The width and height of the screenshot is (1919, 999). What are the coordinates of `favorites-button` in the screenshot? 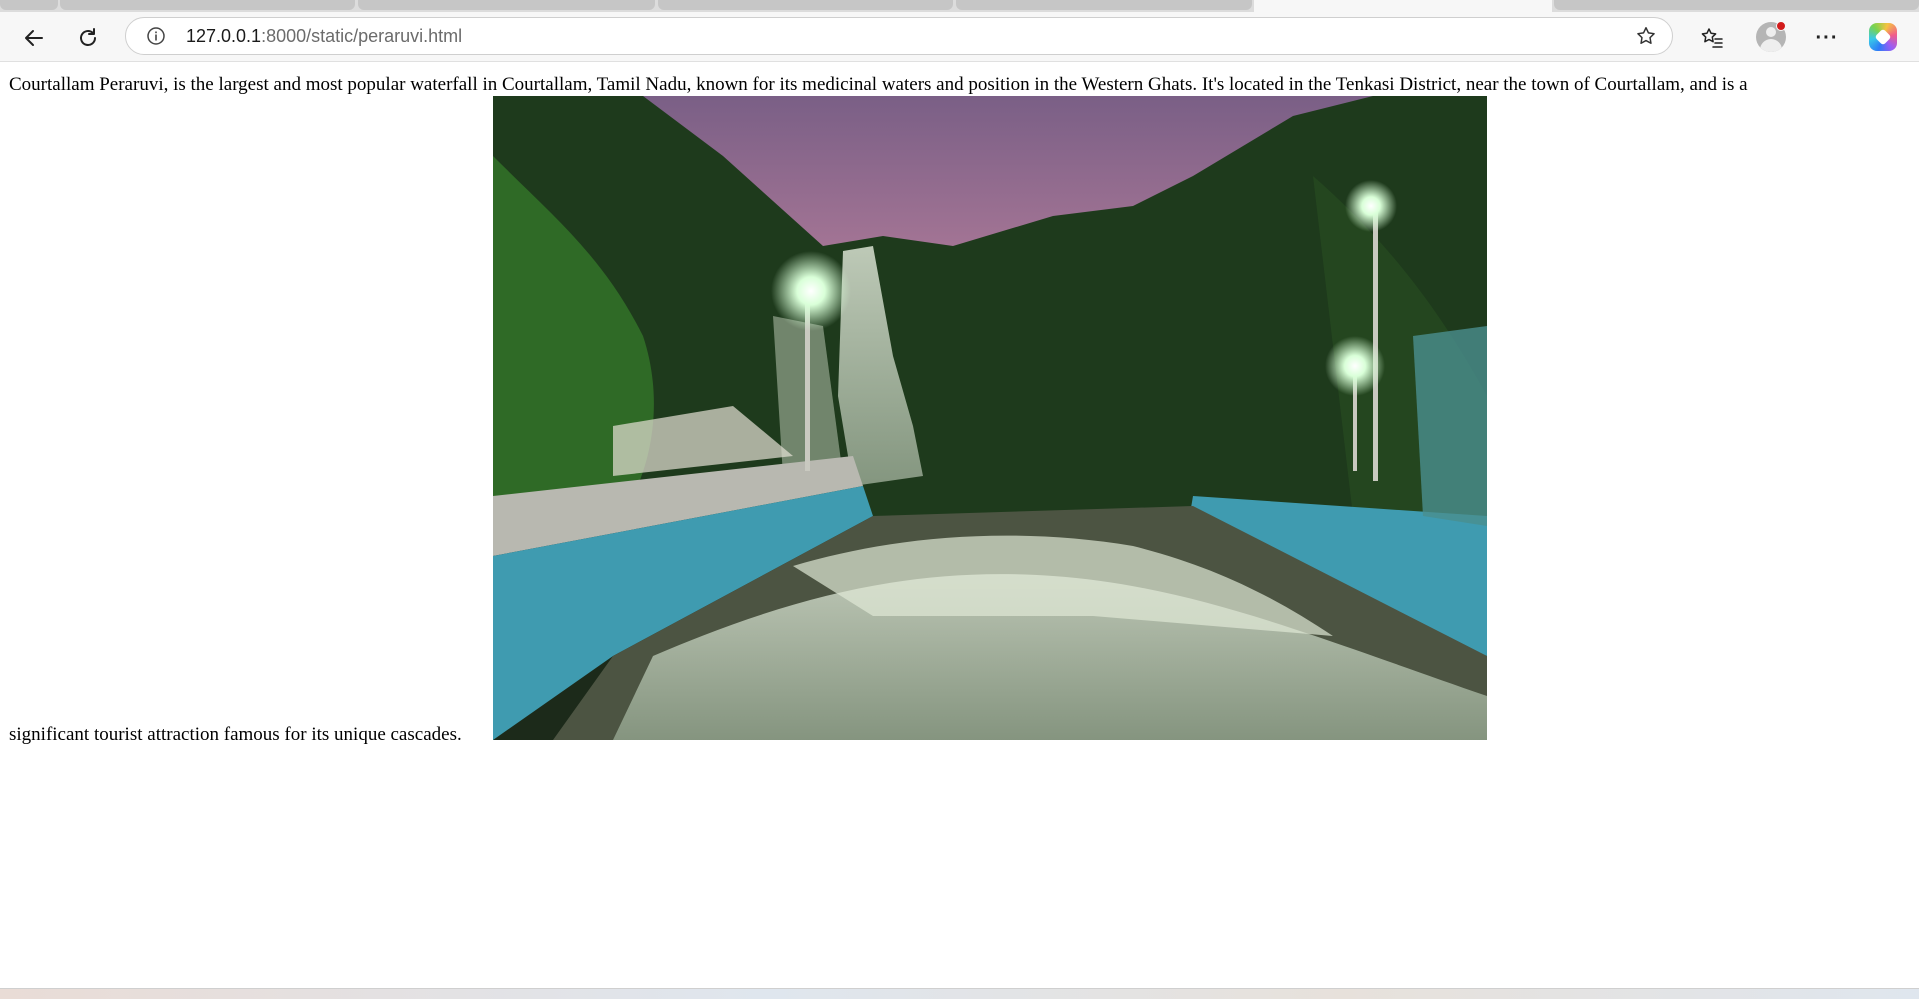 It's located at (1712, 38).